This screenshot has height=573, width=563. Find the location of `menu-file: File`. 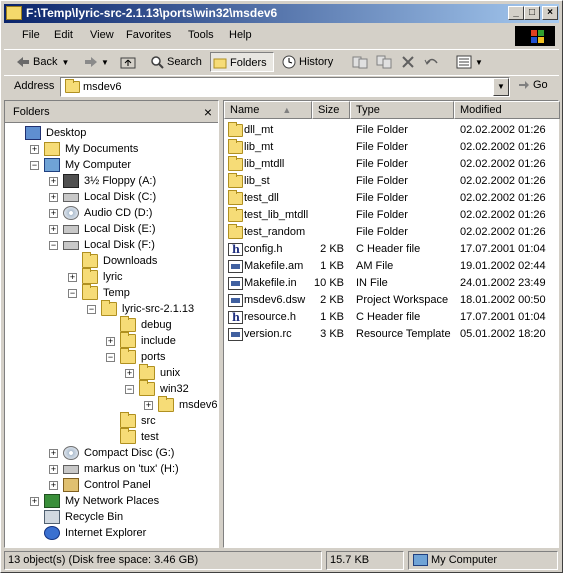

menu-file: File is located at coordinates (31, 35).